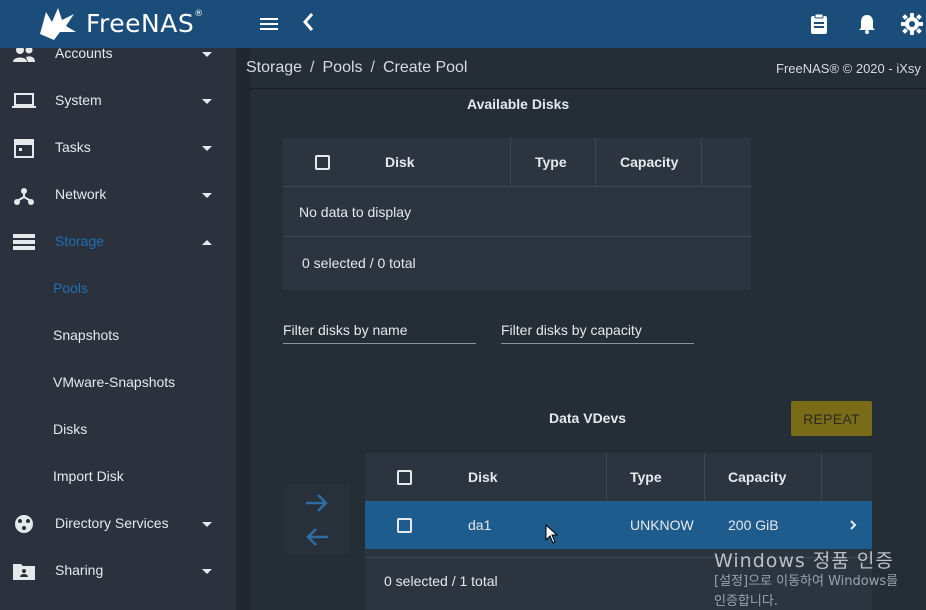  What do you see at coordinates (853, 525) in the screenshot?
I see `chevron-right-icon` at bounding box center [853, 525].